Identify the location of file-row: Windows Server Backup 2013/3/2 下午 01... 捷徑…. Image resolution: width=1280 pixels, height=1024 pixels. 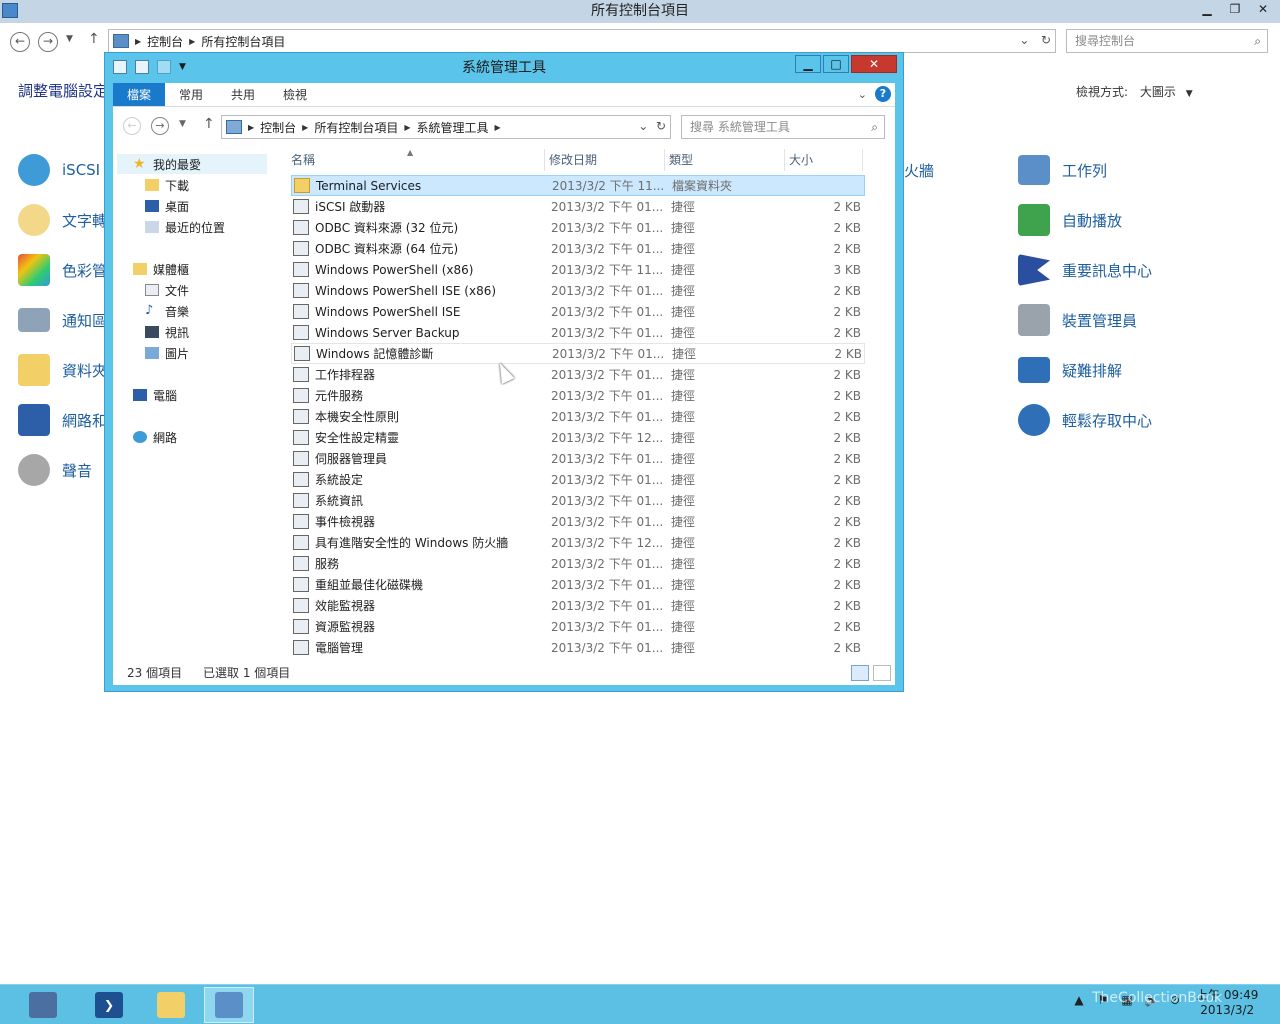
(578, 332).